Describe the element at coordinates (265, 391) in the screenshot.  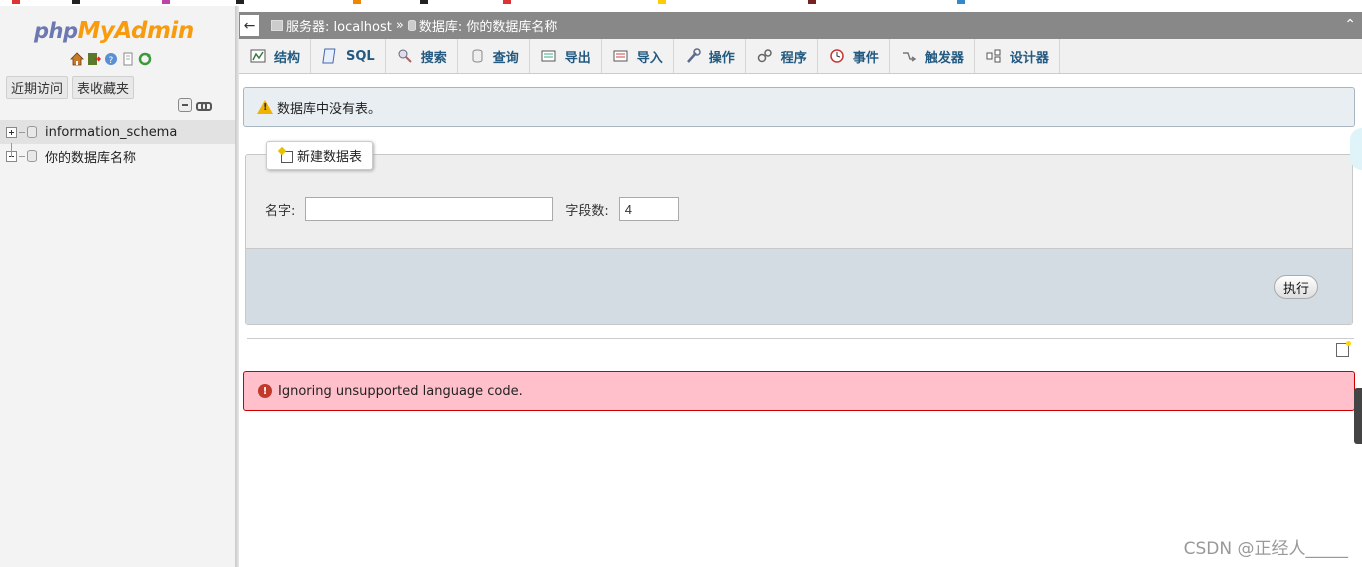
I see `error-icon: !` at that location.